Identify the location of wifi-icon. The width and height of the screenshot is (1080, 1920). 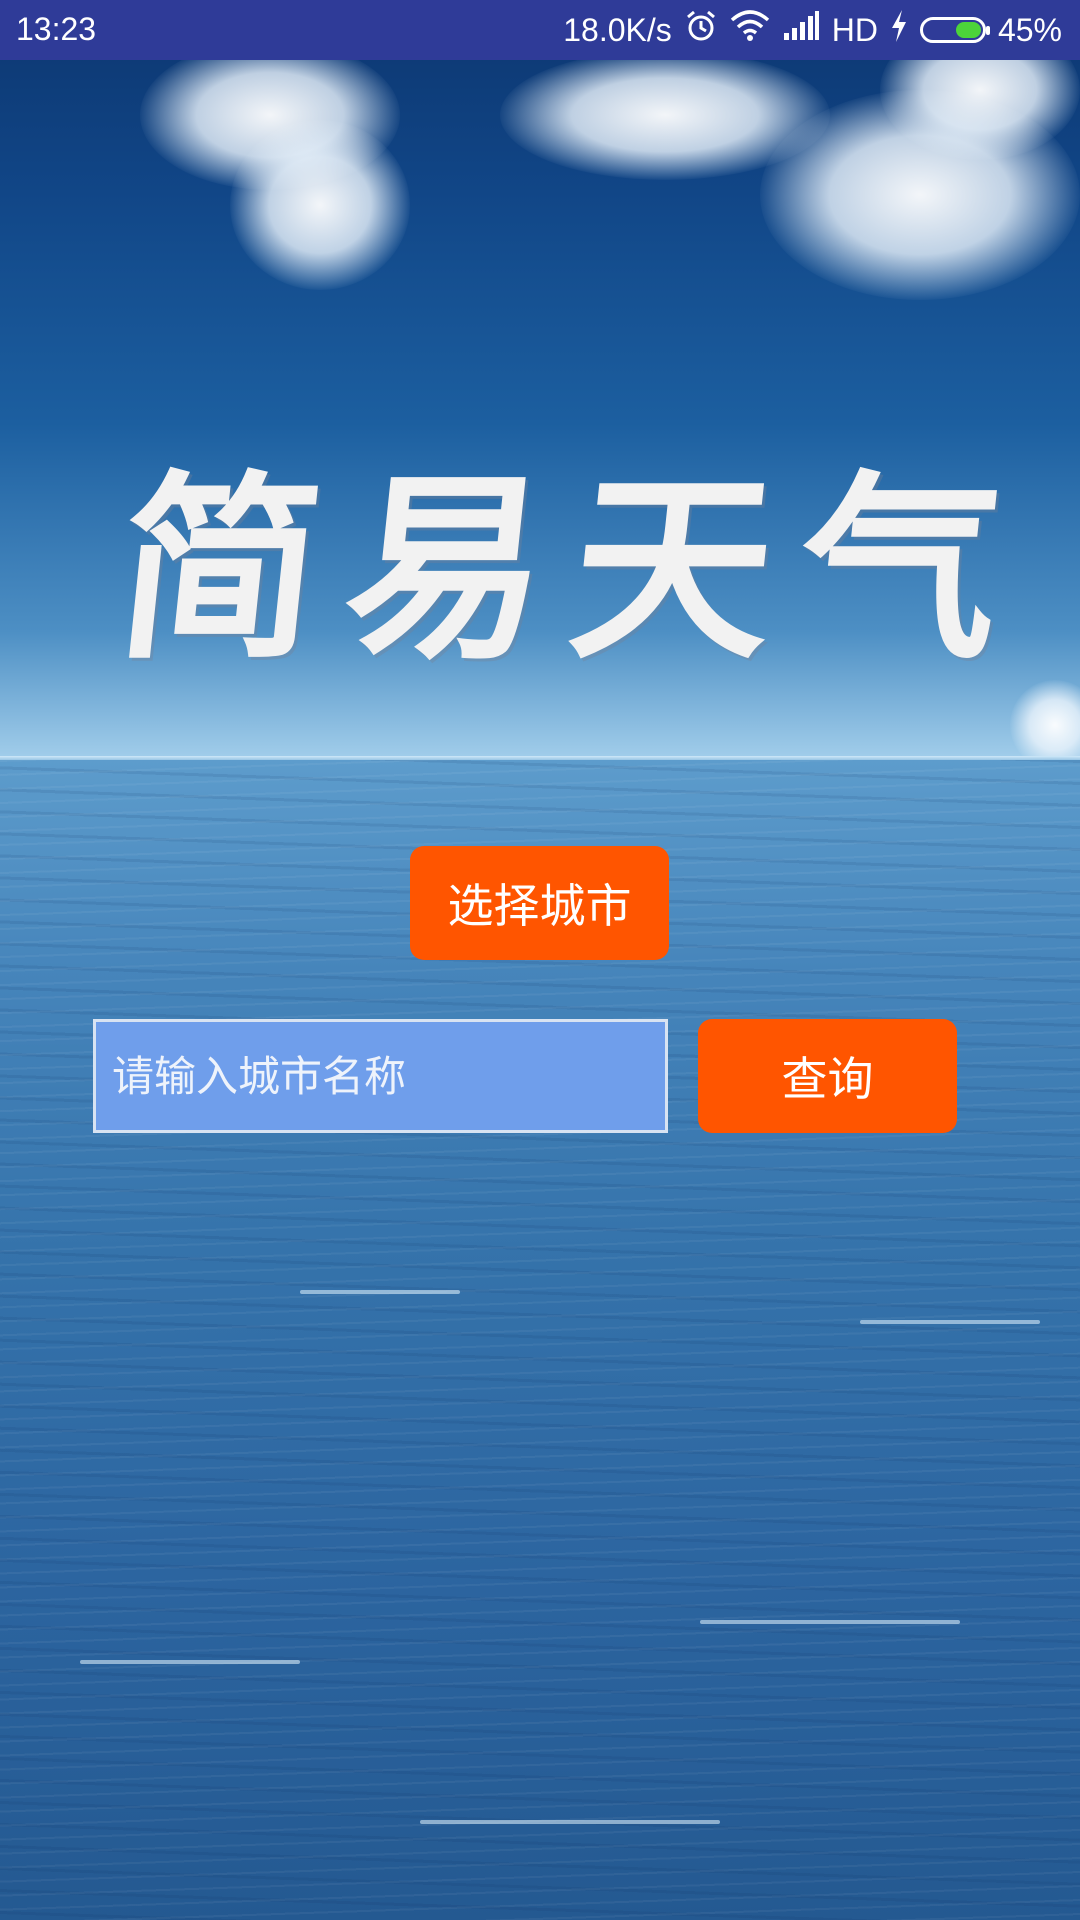
(750, 30).